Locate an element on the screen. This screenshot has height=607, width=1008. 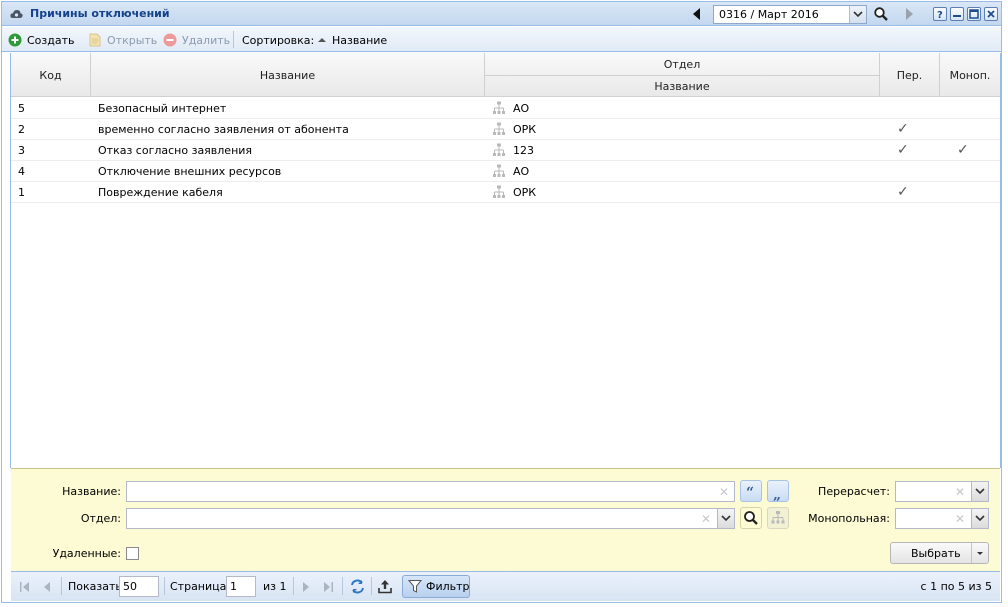
cell-code: 4 is located at coordinates (21, 171).